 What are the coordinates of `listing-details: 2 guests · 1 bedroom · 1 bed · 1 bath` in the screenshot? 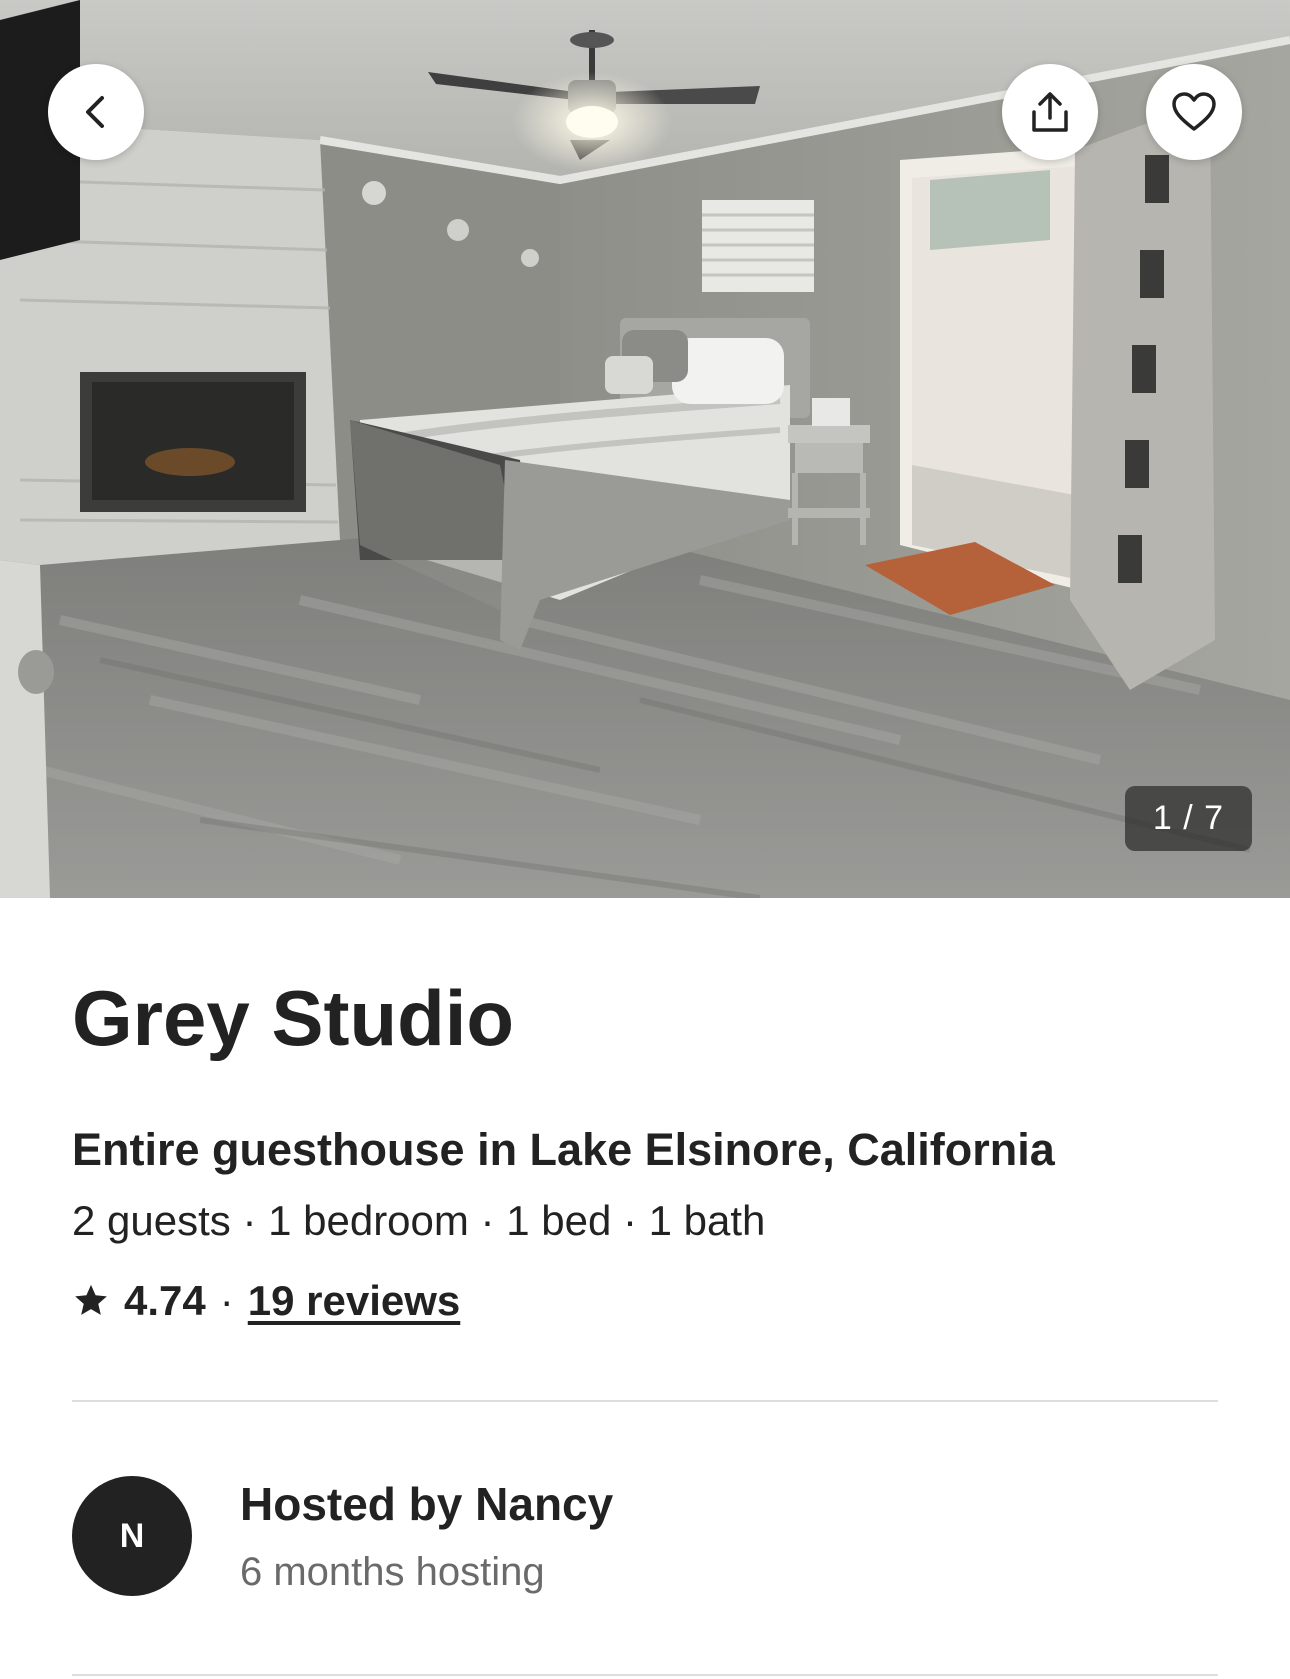 It's located at (419, 1220).